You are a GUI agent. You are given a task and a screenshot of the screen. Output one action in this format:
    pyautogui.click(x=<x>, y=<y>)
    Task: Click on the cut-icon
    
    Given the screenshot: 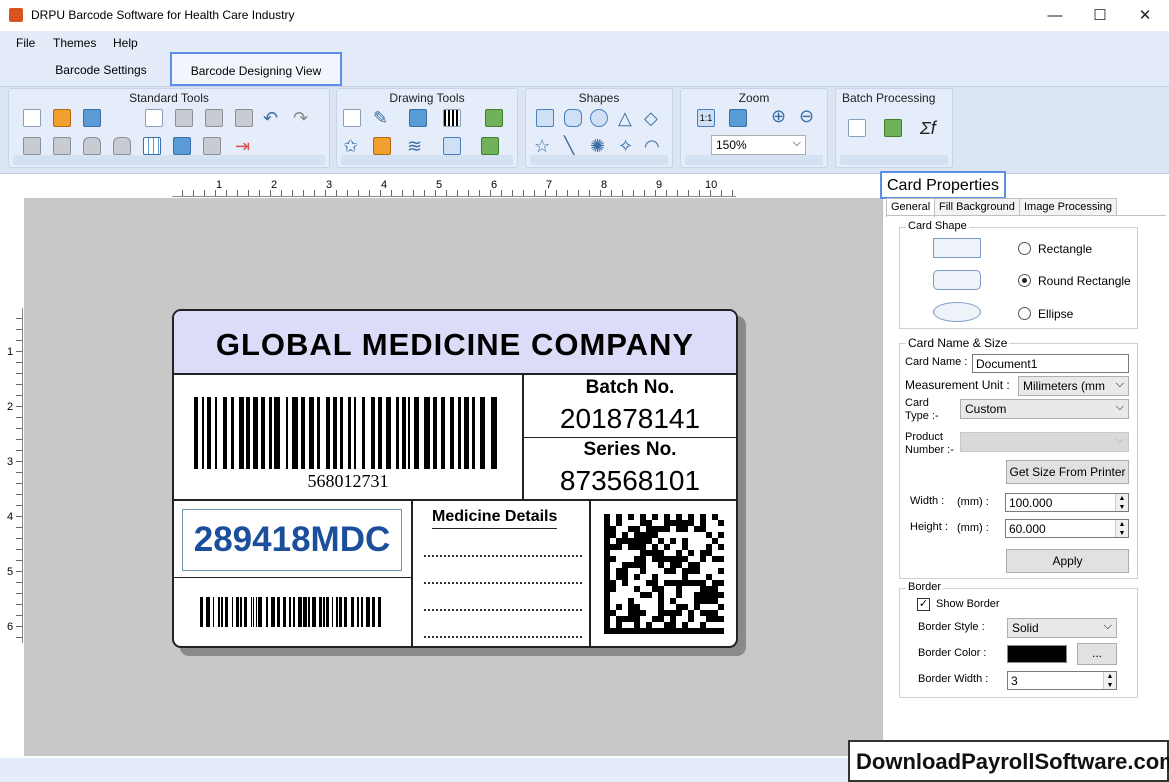 What is the action you would take?
    pyautogui.click(x=214, y=118)
    